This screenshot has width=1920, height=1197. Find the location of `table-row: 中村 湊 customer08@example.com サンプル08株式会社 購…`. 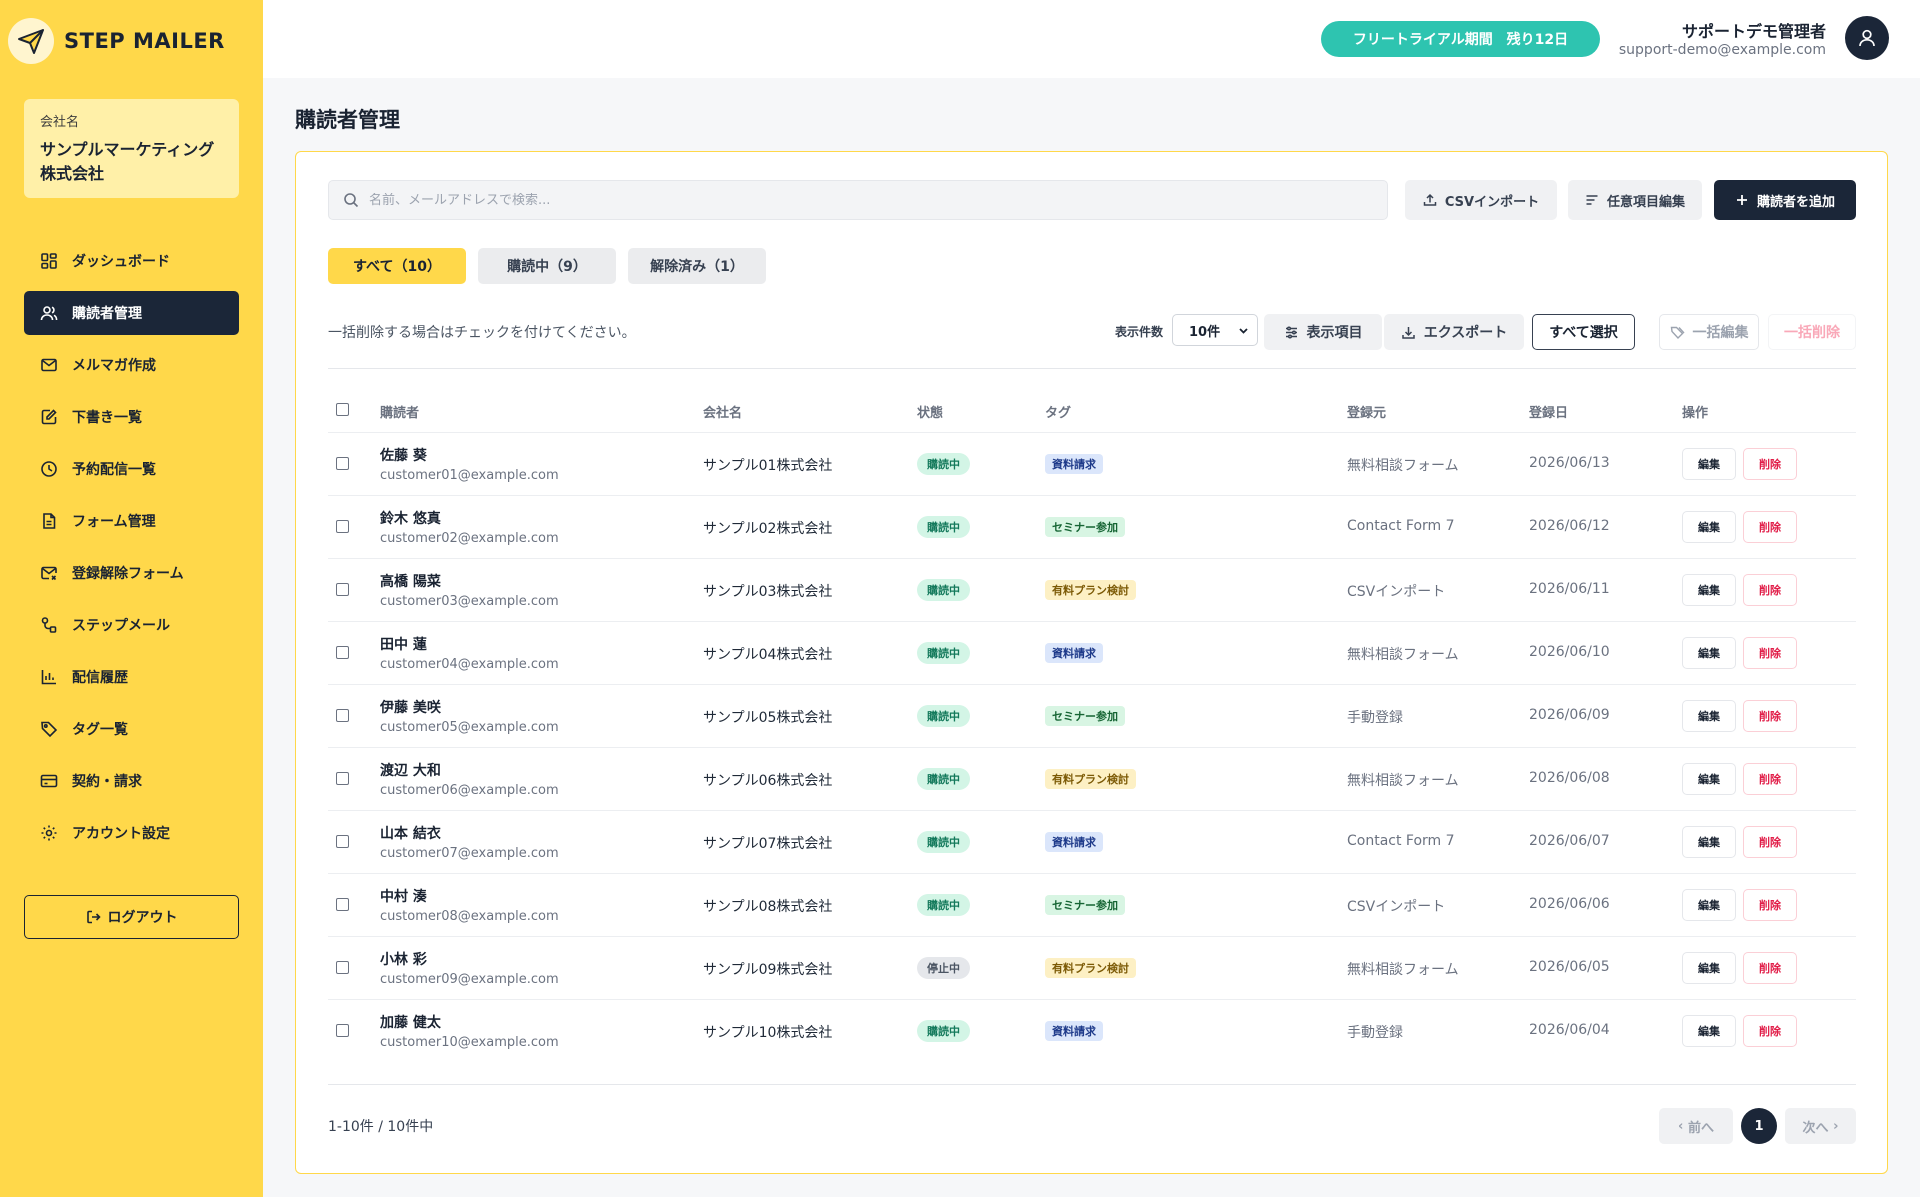

table-row: 中村 湊 customer08@example.com サンプル08株式会社 購… is located at coordinates (1092, 904).